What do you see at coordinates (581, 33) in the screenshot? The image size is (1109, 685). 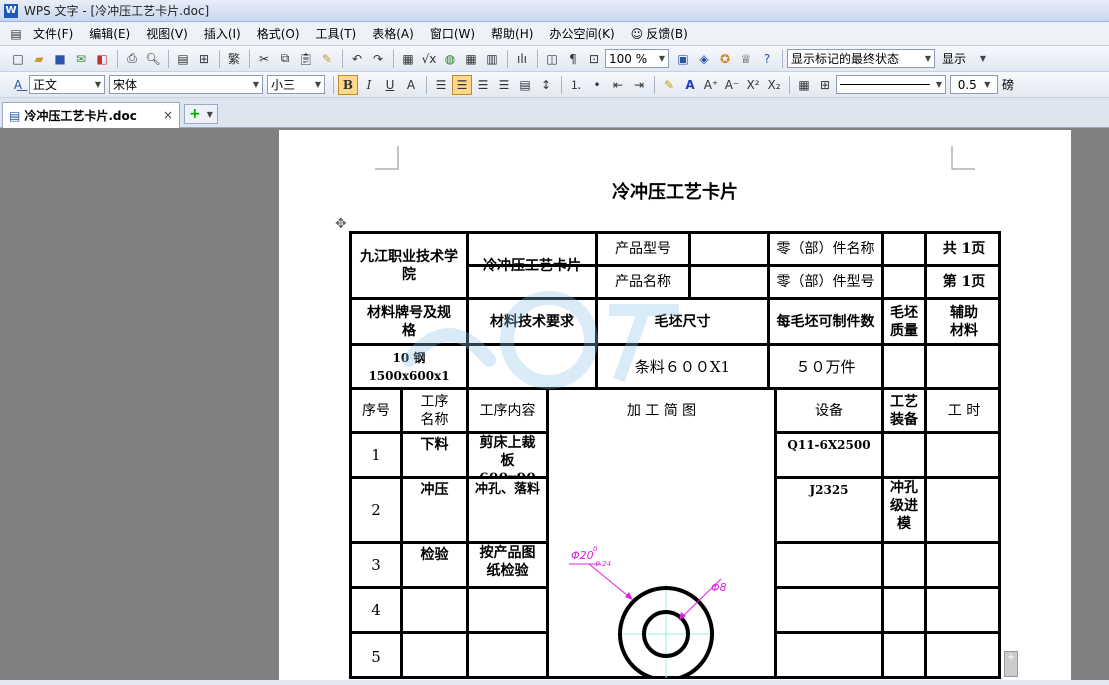 I see `menu-office-space: 办公空间(K)` at bounding box center [581, 33].